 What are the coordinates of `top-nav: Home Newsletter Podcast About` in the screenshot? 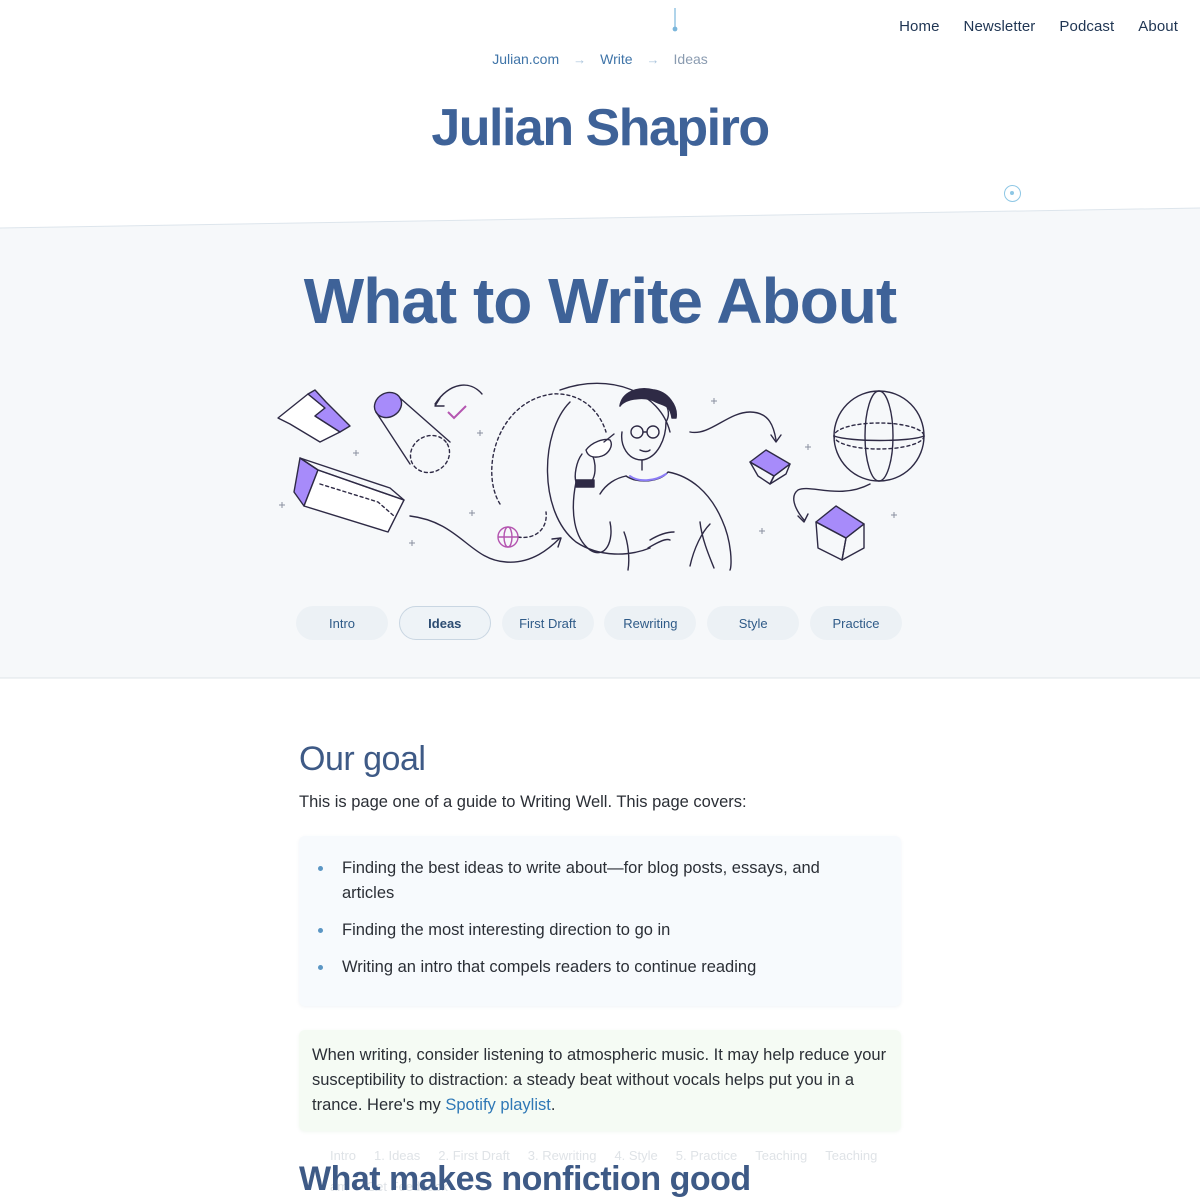 It's located at (1038, 26).